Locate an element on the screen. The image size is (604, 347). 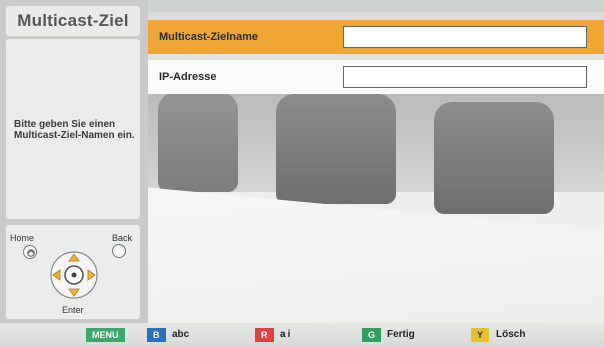
enter-label: Enter is located at coordinates (73, 310).